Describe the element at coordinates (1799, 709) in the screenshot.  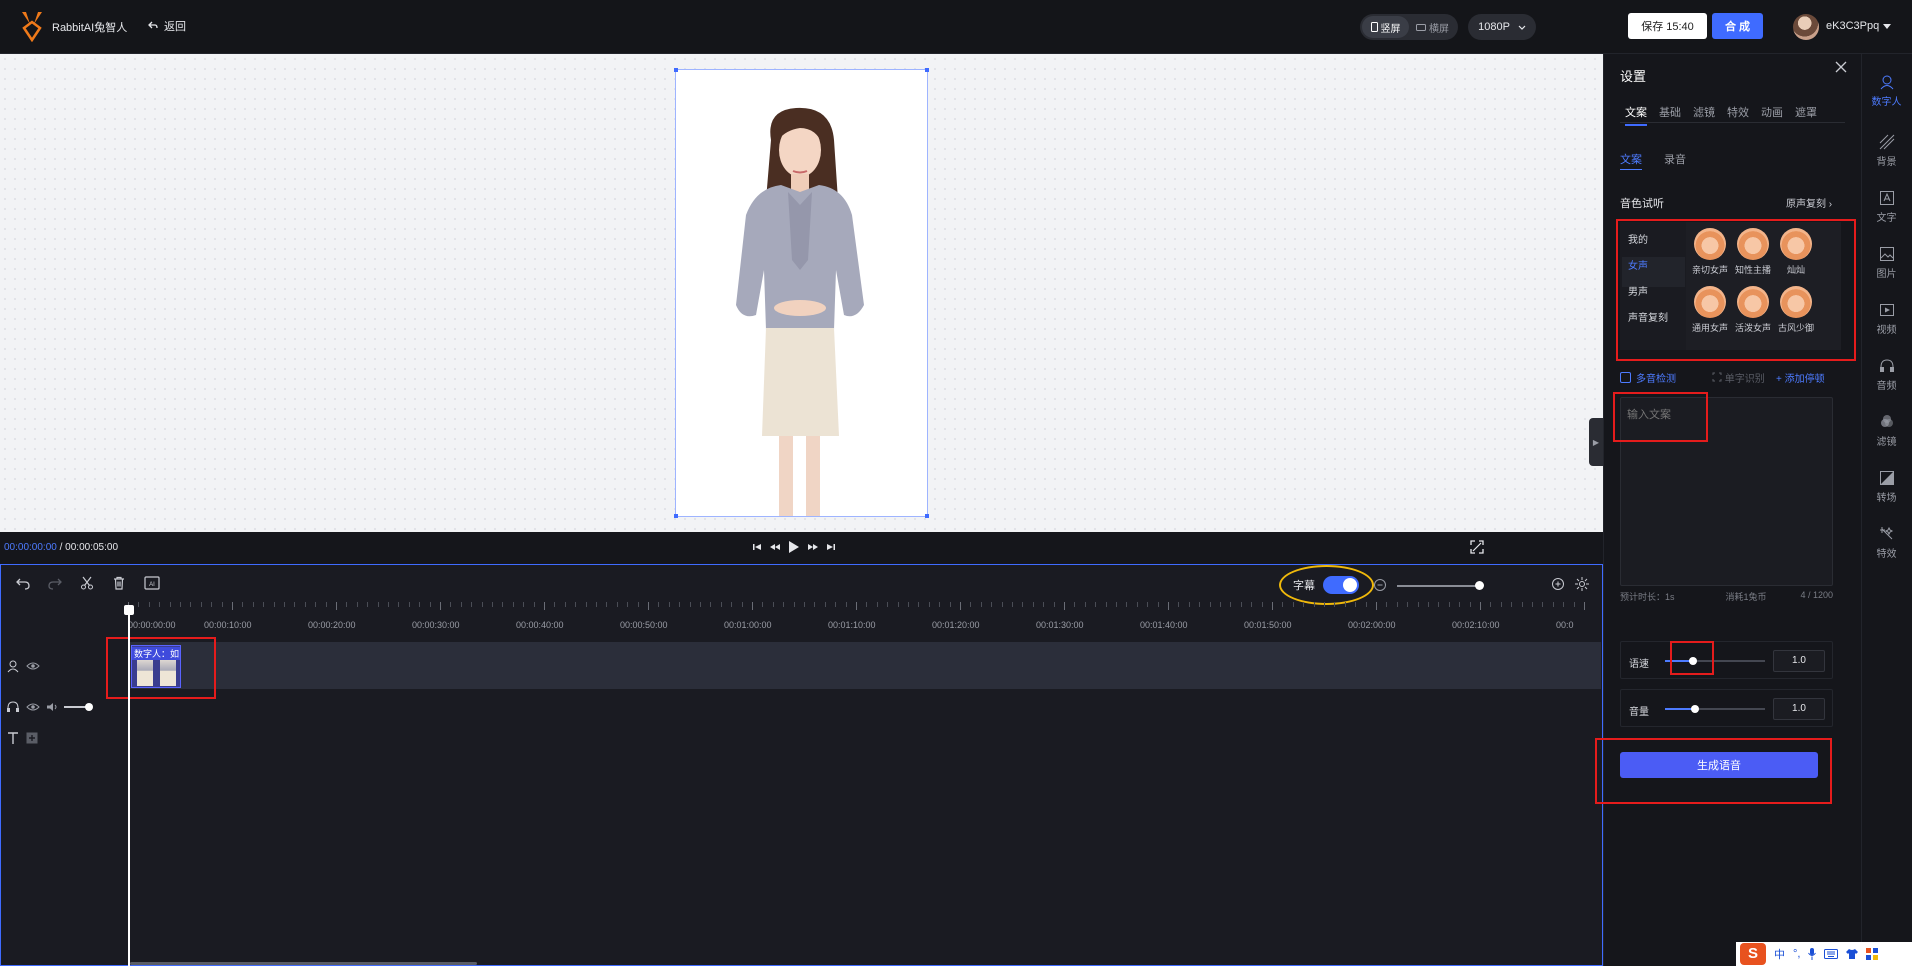
I see `volume-input: 1.0` at that location.